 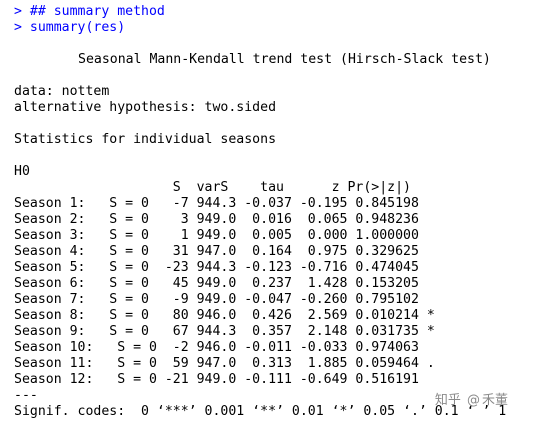 What do you see at coordinates (494, 400) in the screenshot?
I see `watermark-author: 禾董` at bounding box center [494, 400].